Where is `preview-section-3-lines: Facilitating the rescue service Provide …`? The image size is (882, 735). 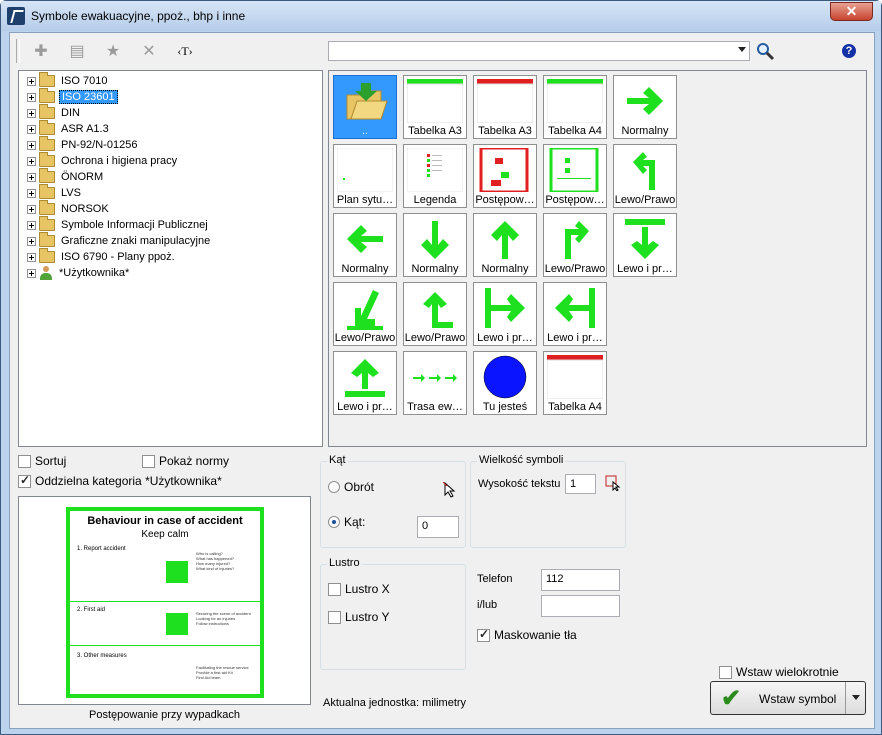
preview-section-3-lines: Facilitating the rescue service Provide … is located at coordinates (222, 672).